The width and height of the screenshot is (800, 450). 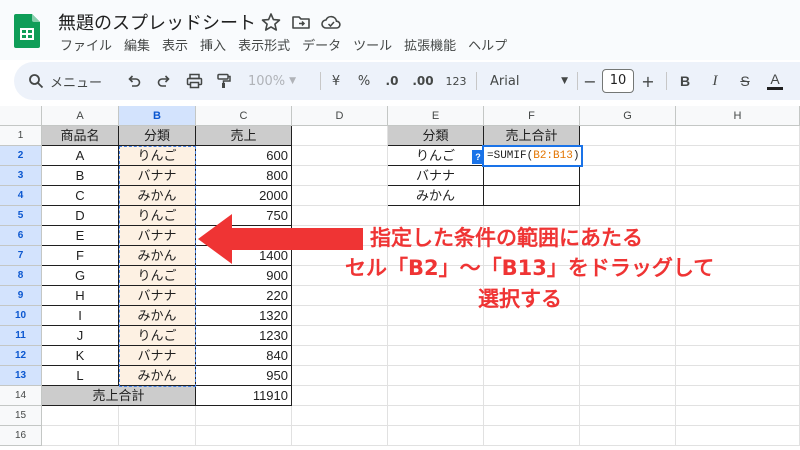 What do you see at coordinates (21, 116) in the screenshot?
I see `select-all-corner` at bounding box center [21, 116].